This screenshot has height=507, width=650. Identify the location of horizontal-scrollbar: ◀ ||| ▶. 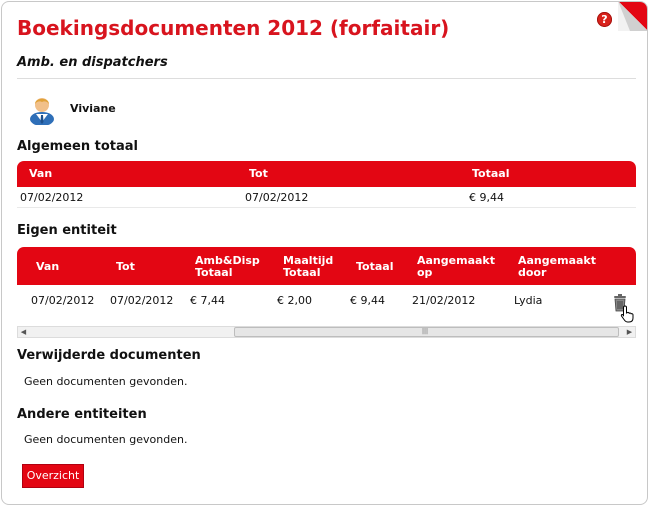
(326, 332).